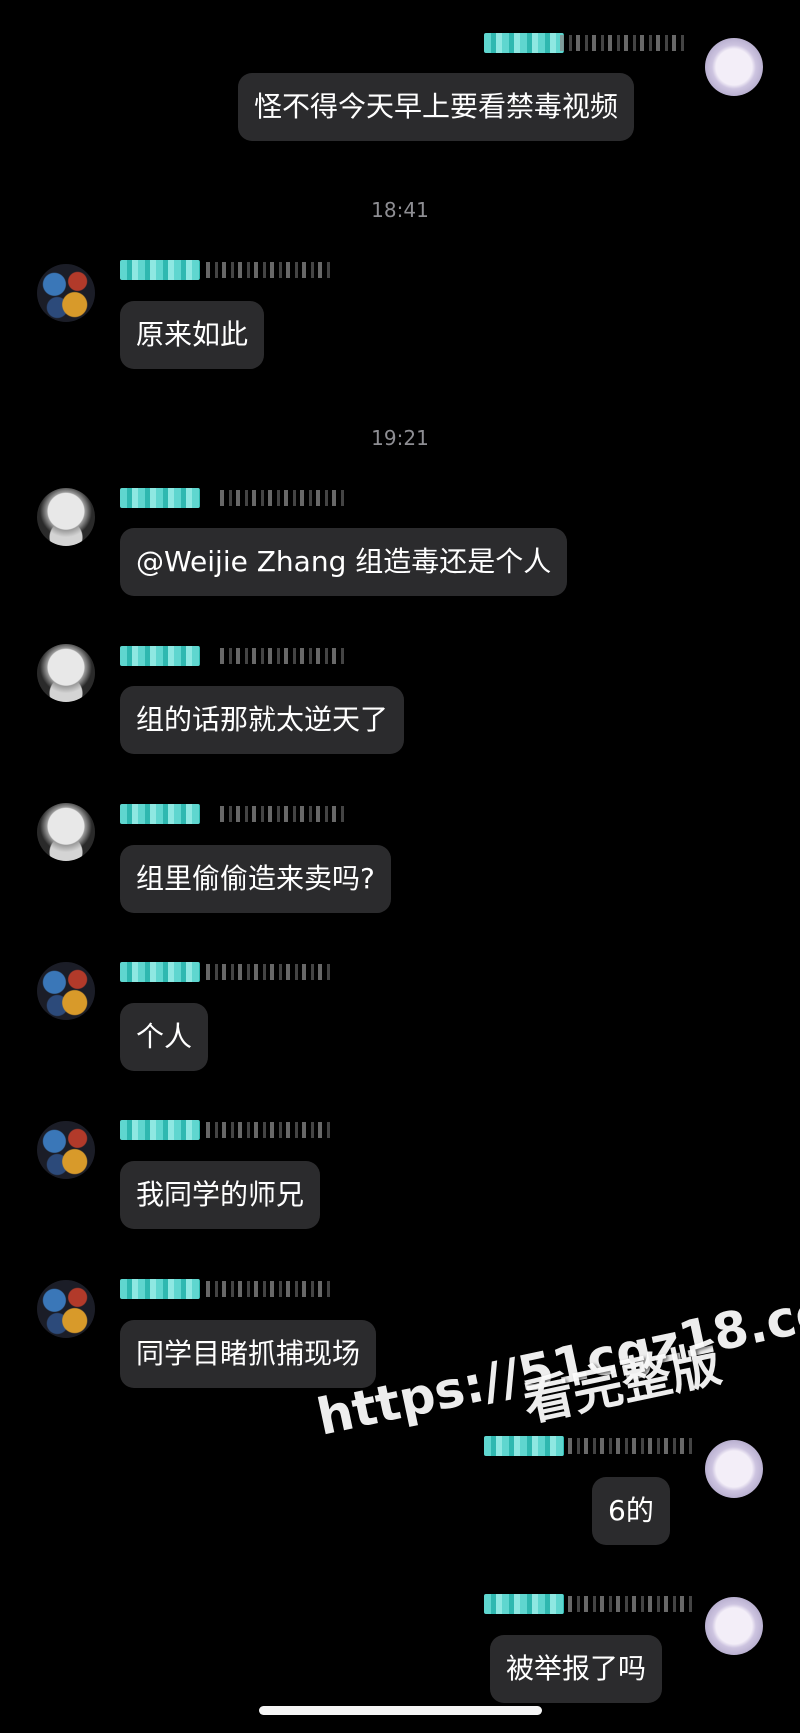 The height and width of the screenshot is (1733, 800). I want to click on message-bubble: @Weijie Zhang 组造毒还是个人, so click(344, 562).